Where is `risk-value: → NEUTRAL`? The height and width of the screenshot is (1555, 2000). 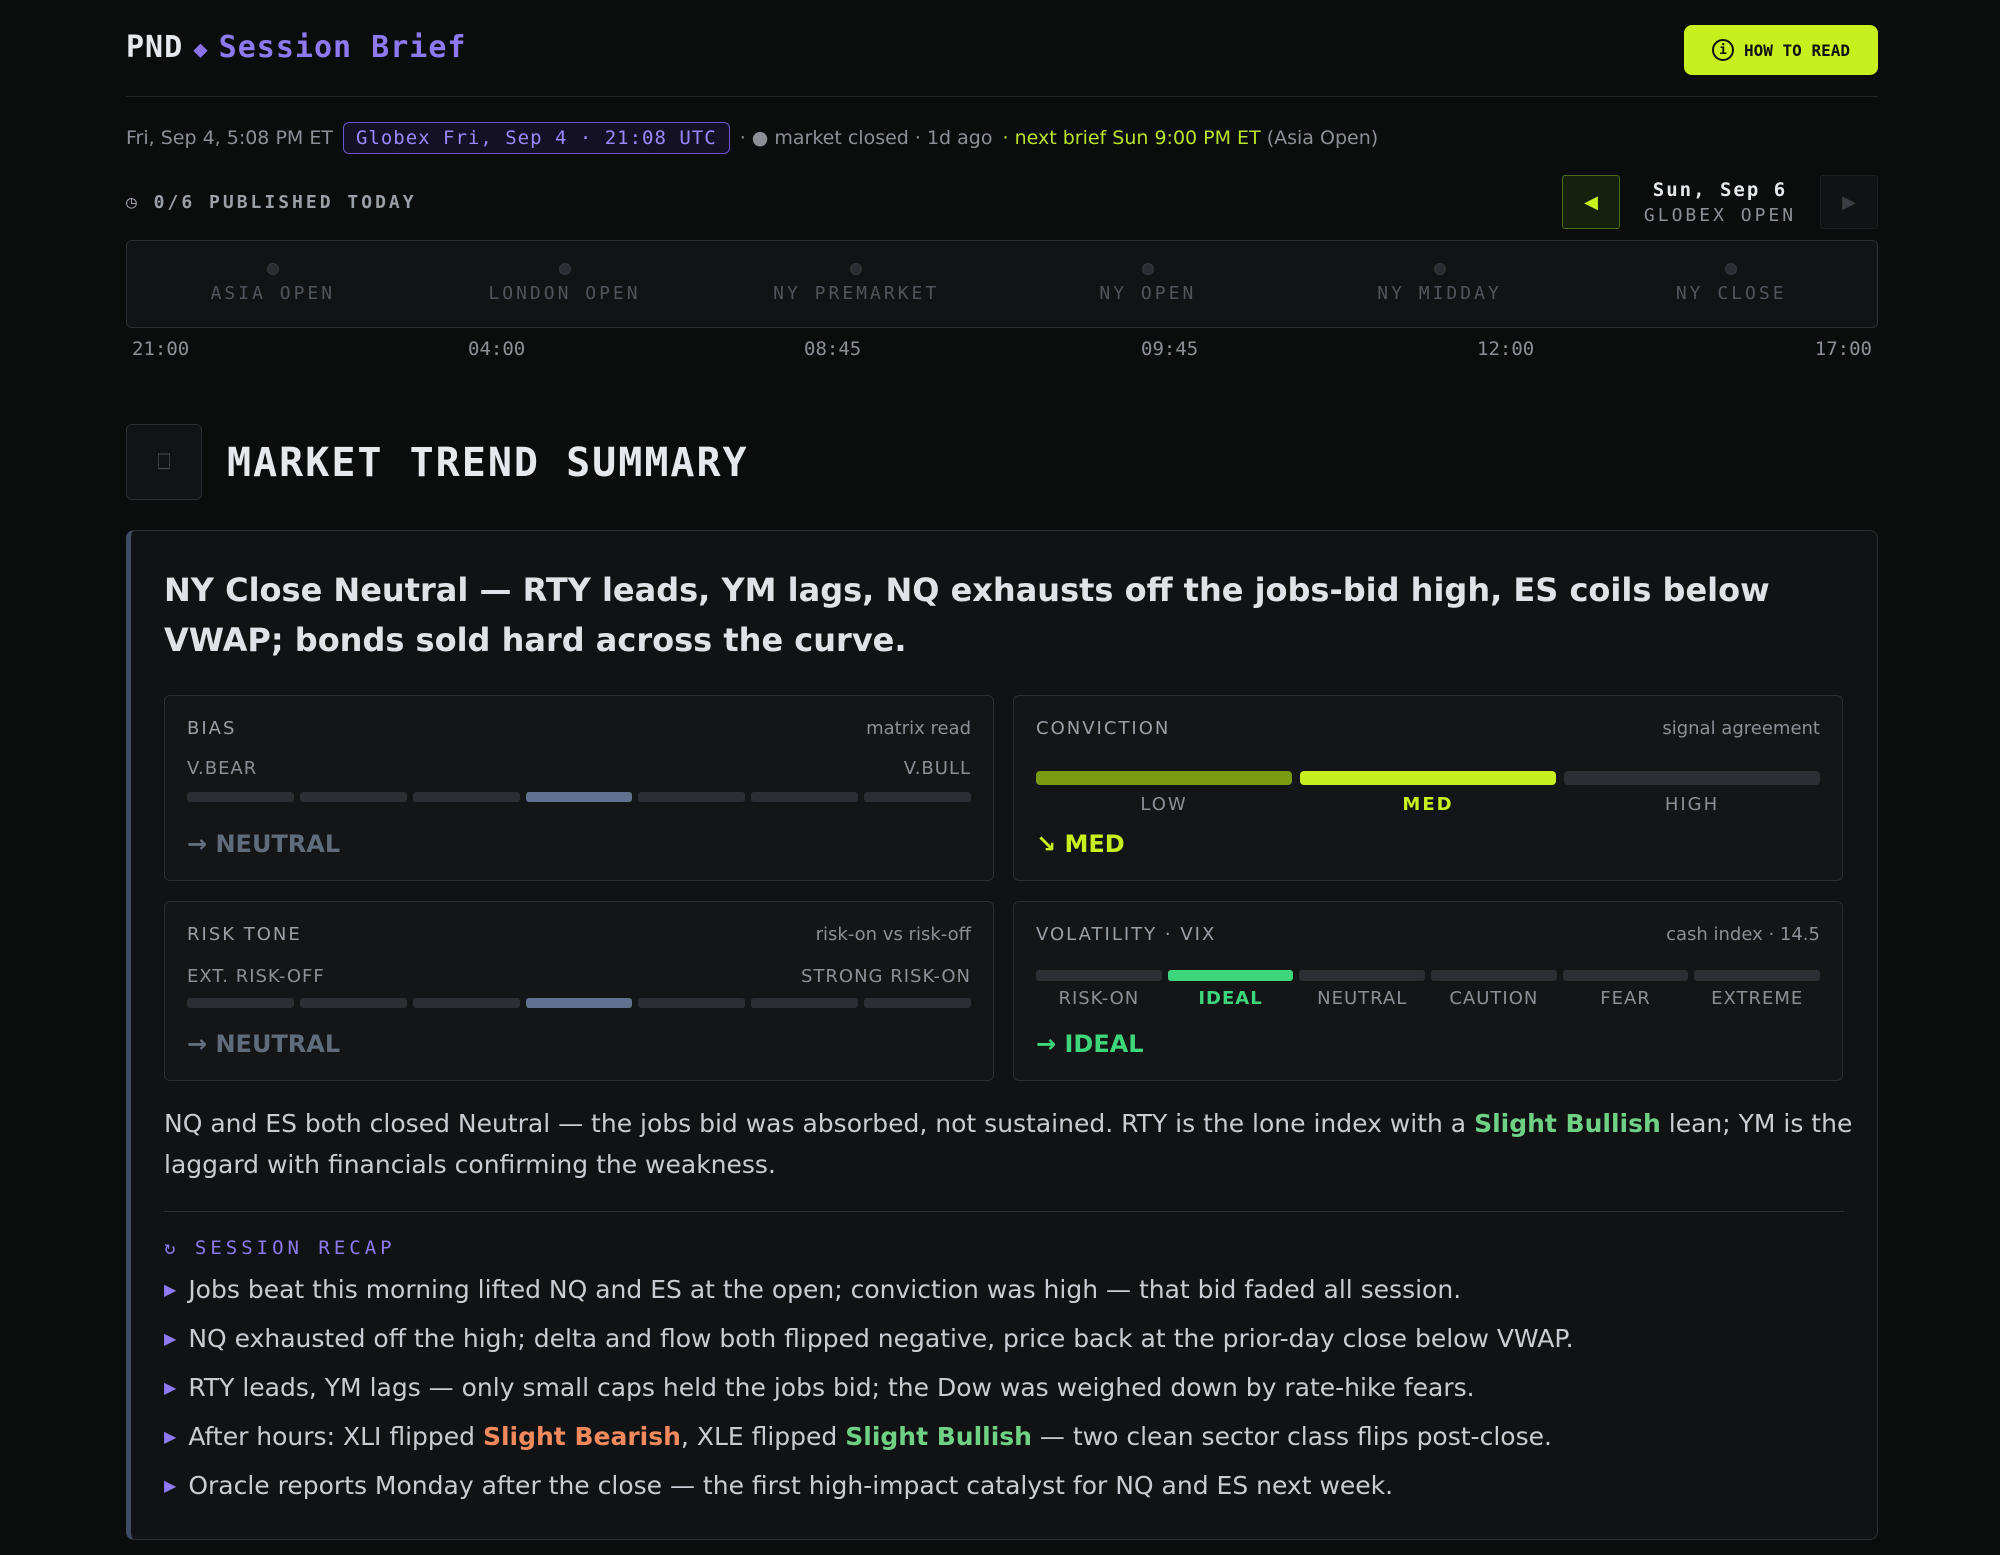 risk-value: → NEUTRAL is located at coordinates (264, 1044).